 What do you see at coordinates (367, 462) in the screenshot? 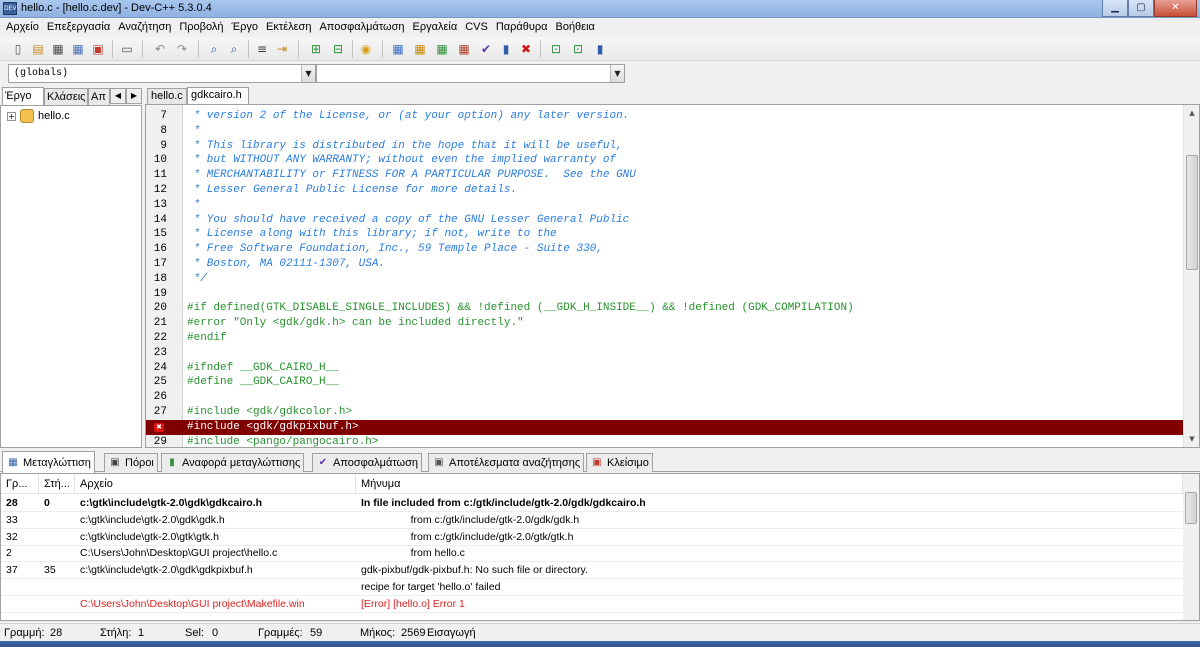
I see `tab-debug: ✔ Αποσφαλμάτωση` at bounding box center [367, 462].